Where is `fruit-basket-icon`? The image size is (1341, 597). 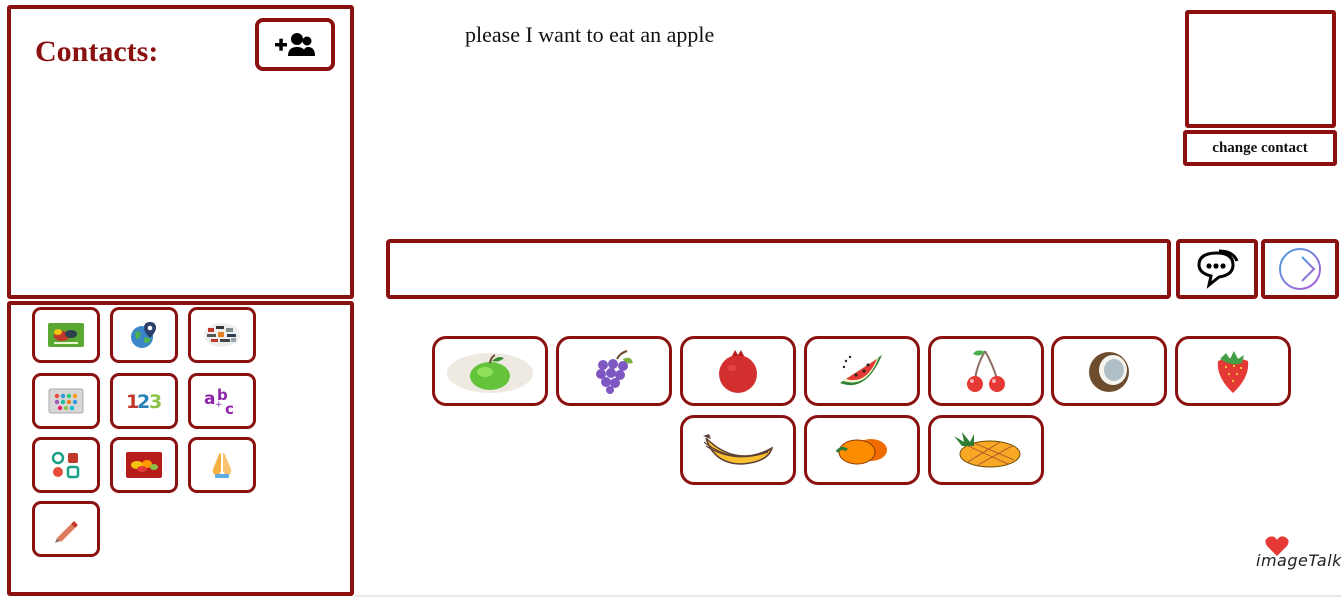
fruit-basket-icon is located at coordinates (144, 465).